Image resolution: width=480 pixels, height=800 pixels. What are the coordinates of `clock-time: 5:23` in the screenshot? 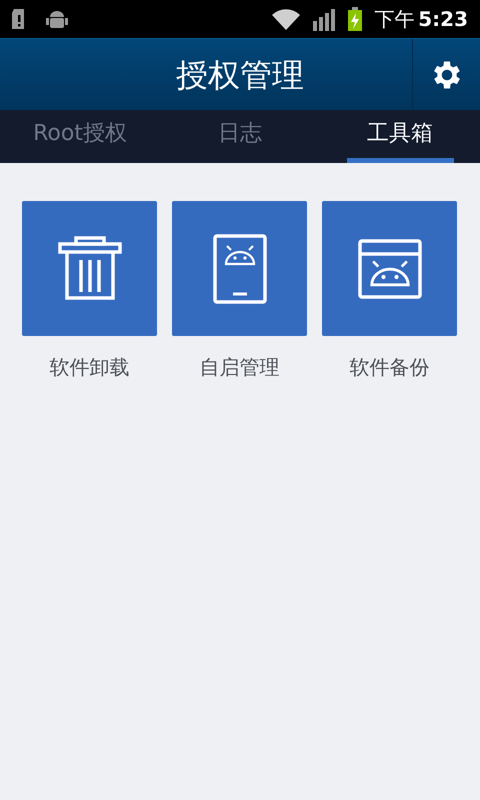 It's located at (443, 19).